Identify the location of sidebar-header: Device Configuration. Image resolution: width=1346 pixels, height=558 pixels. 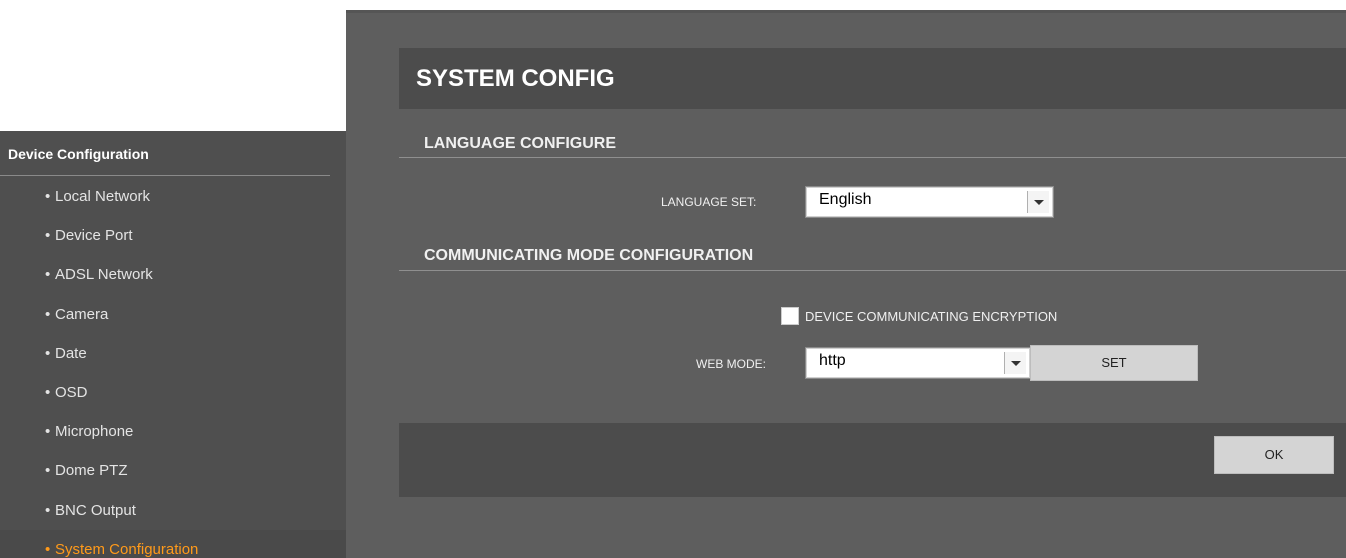
(173, 153).